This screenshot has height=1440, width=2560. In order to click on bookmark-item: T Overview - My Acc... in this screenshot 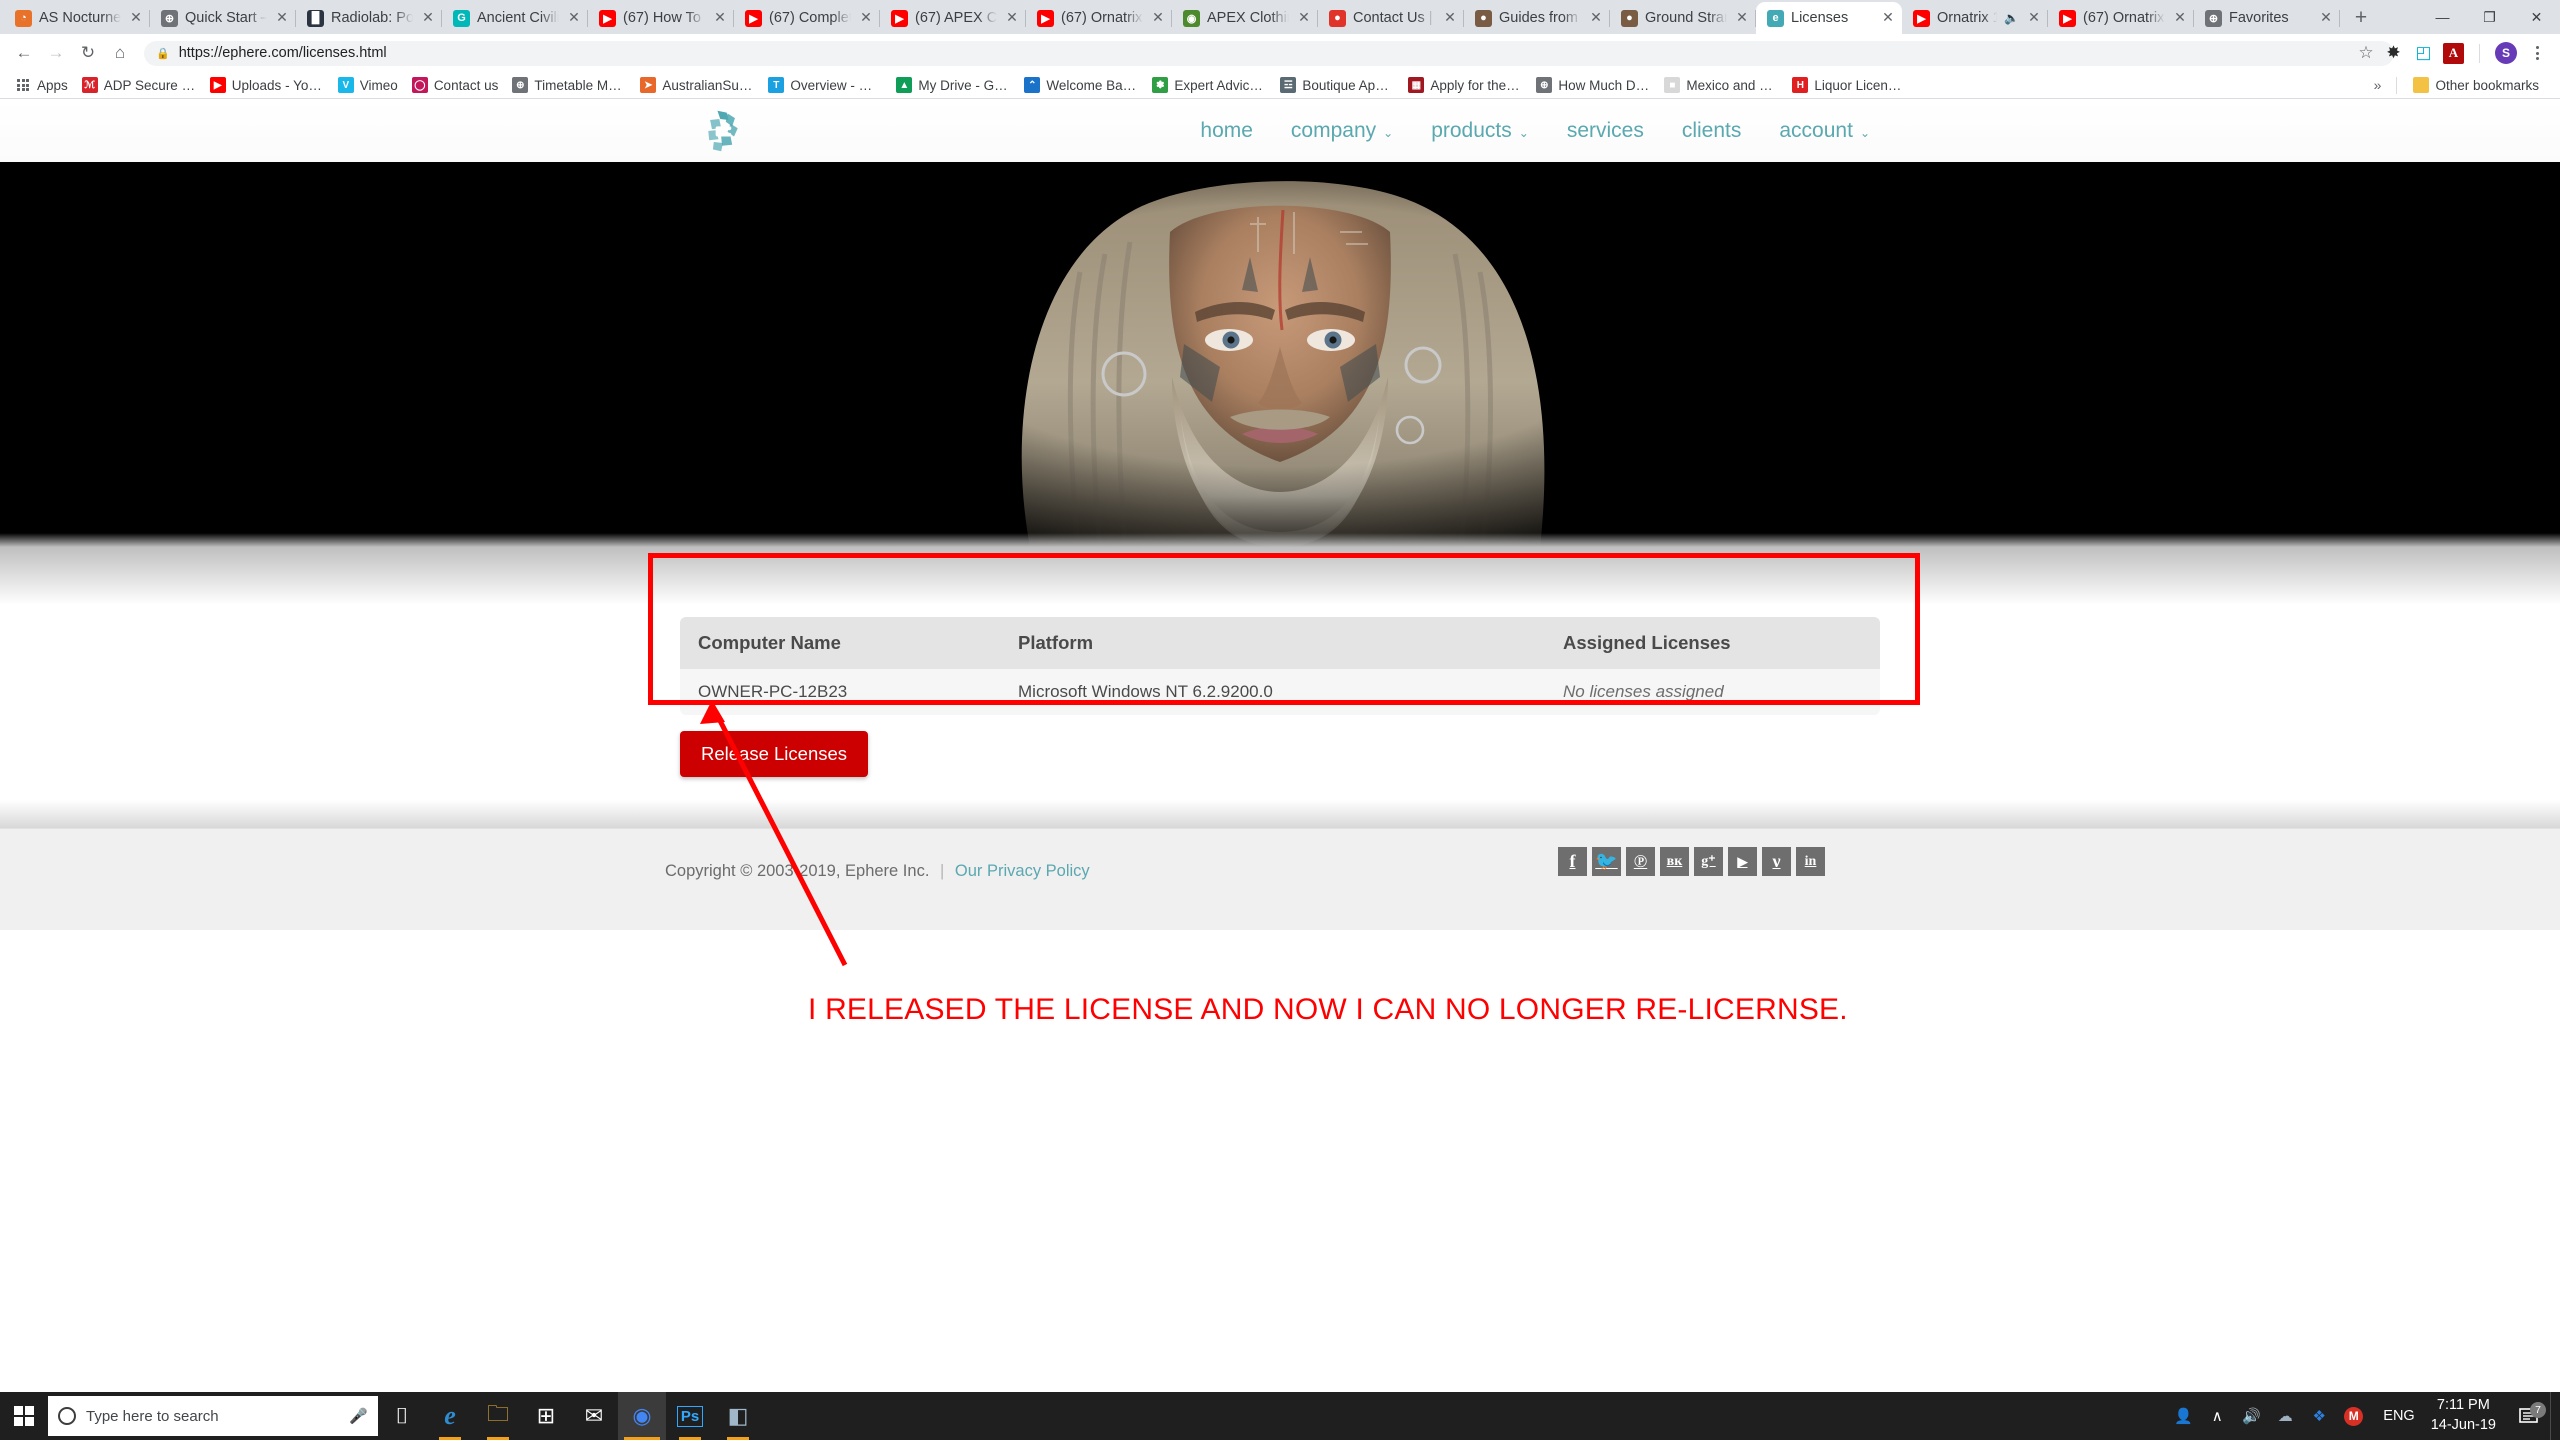, I will do `click(826, 85)`.